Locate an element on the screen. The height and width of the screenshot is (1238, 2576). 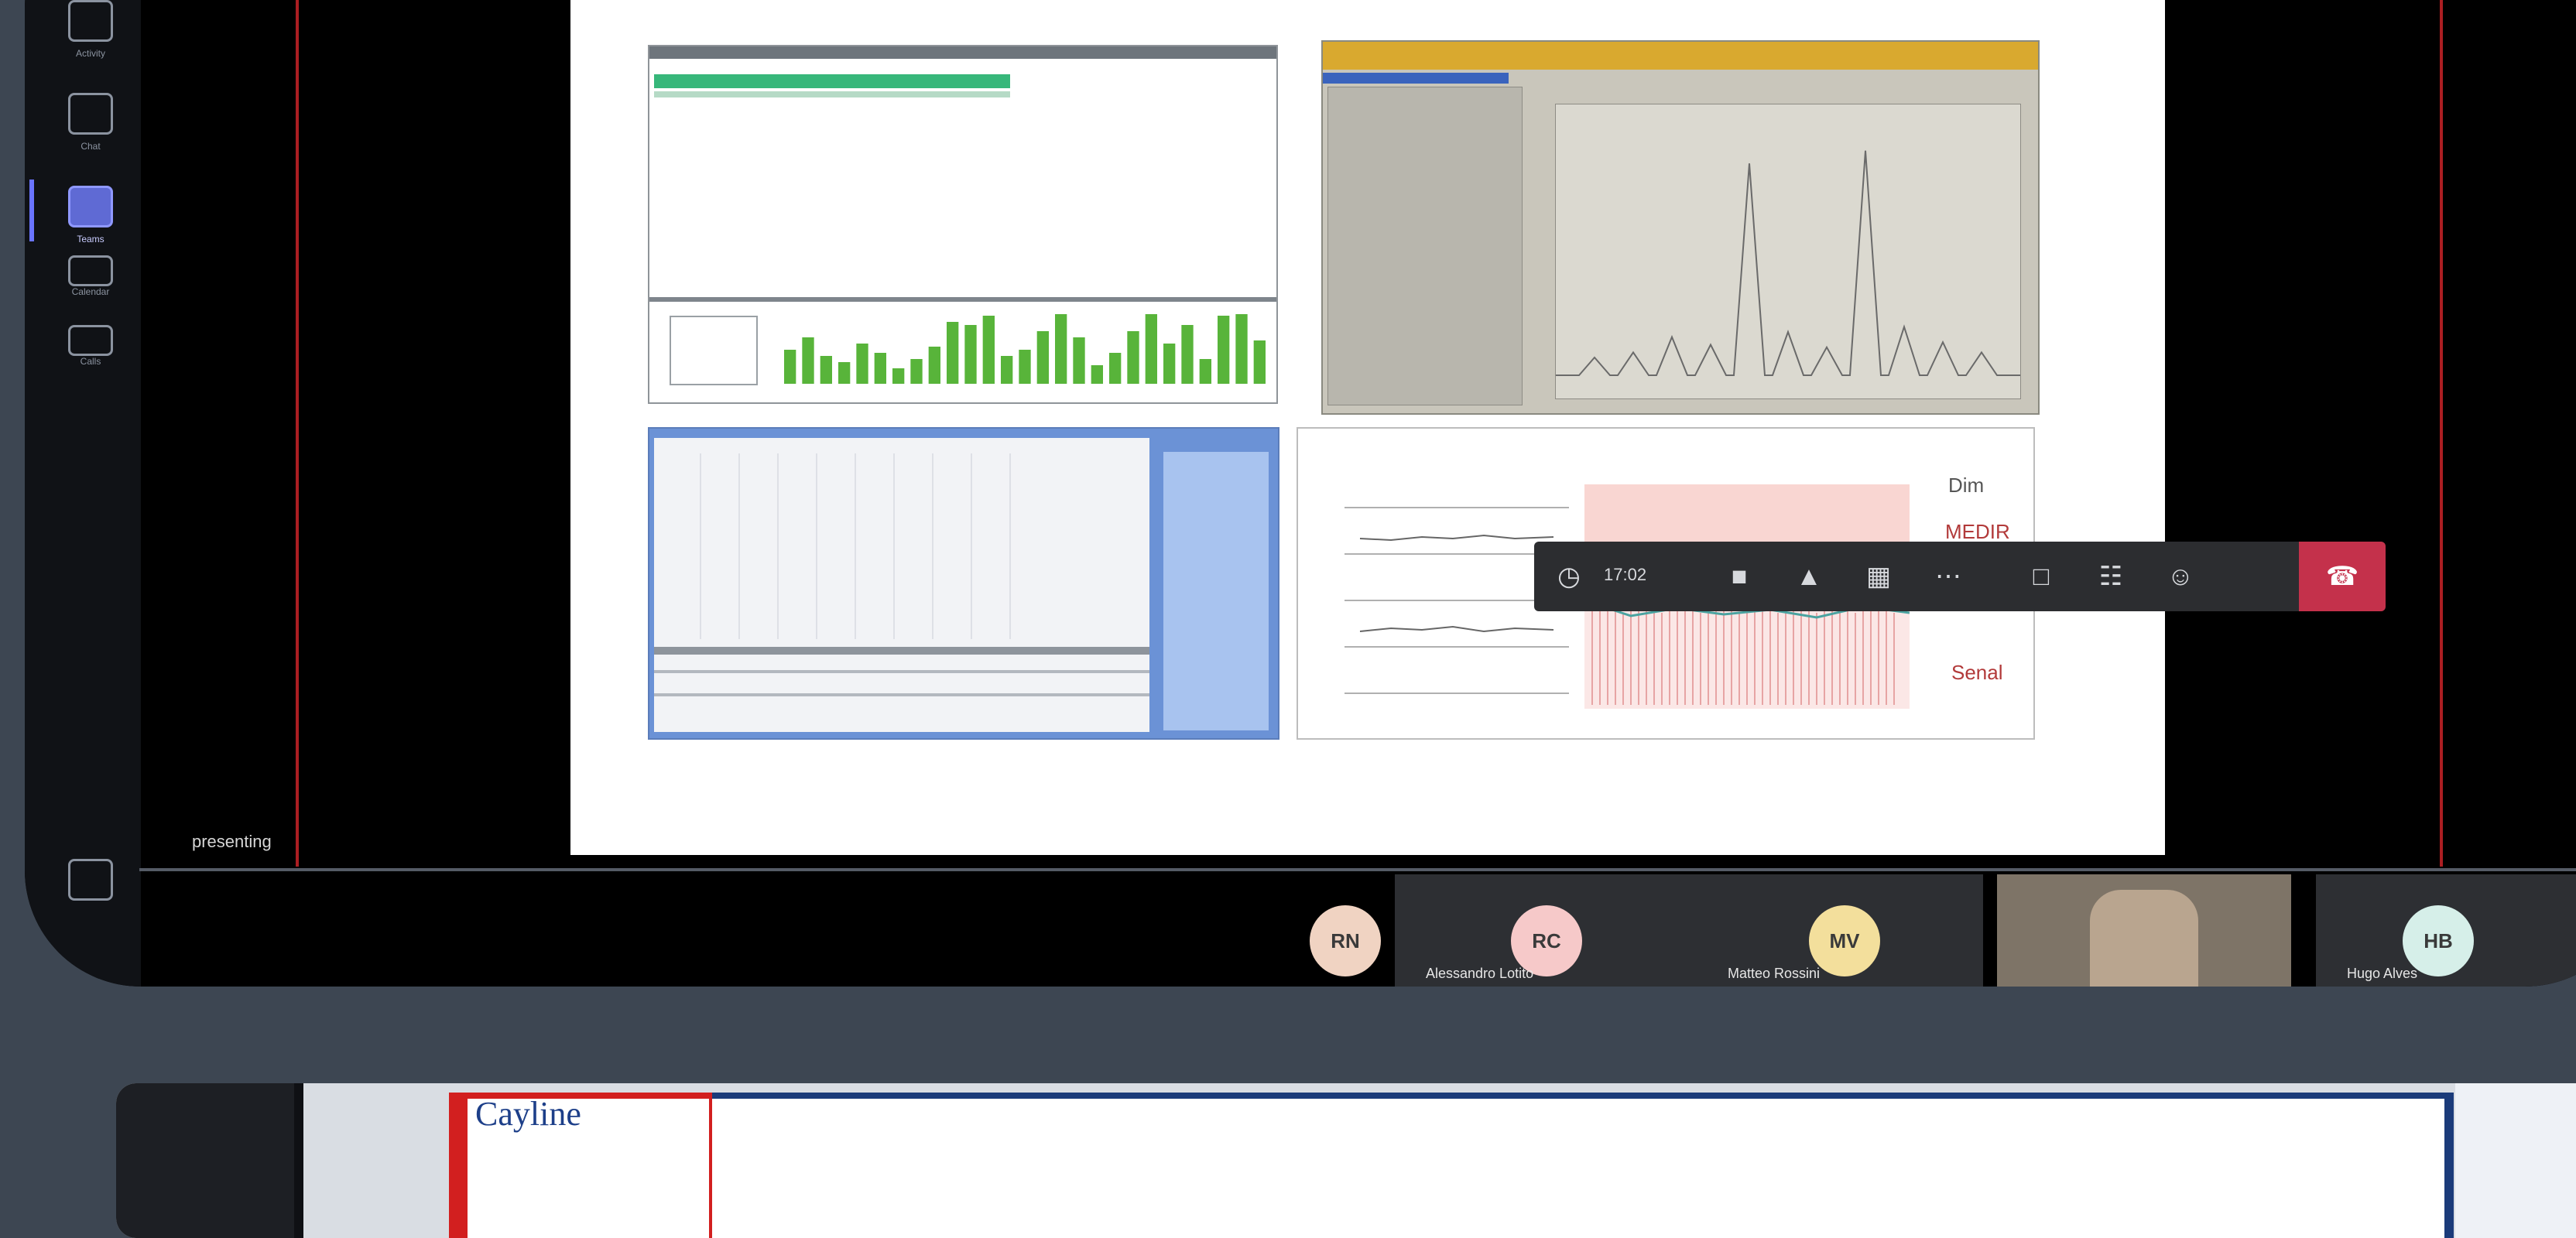
hang-up-icon: ☎ is located at coordinates (2342, 576).